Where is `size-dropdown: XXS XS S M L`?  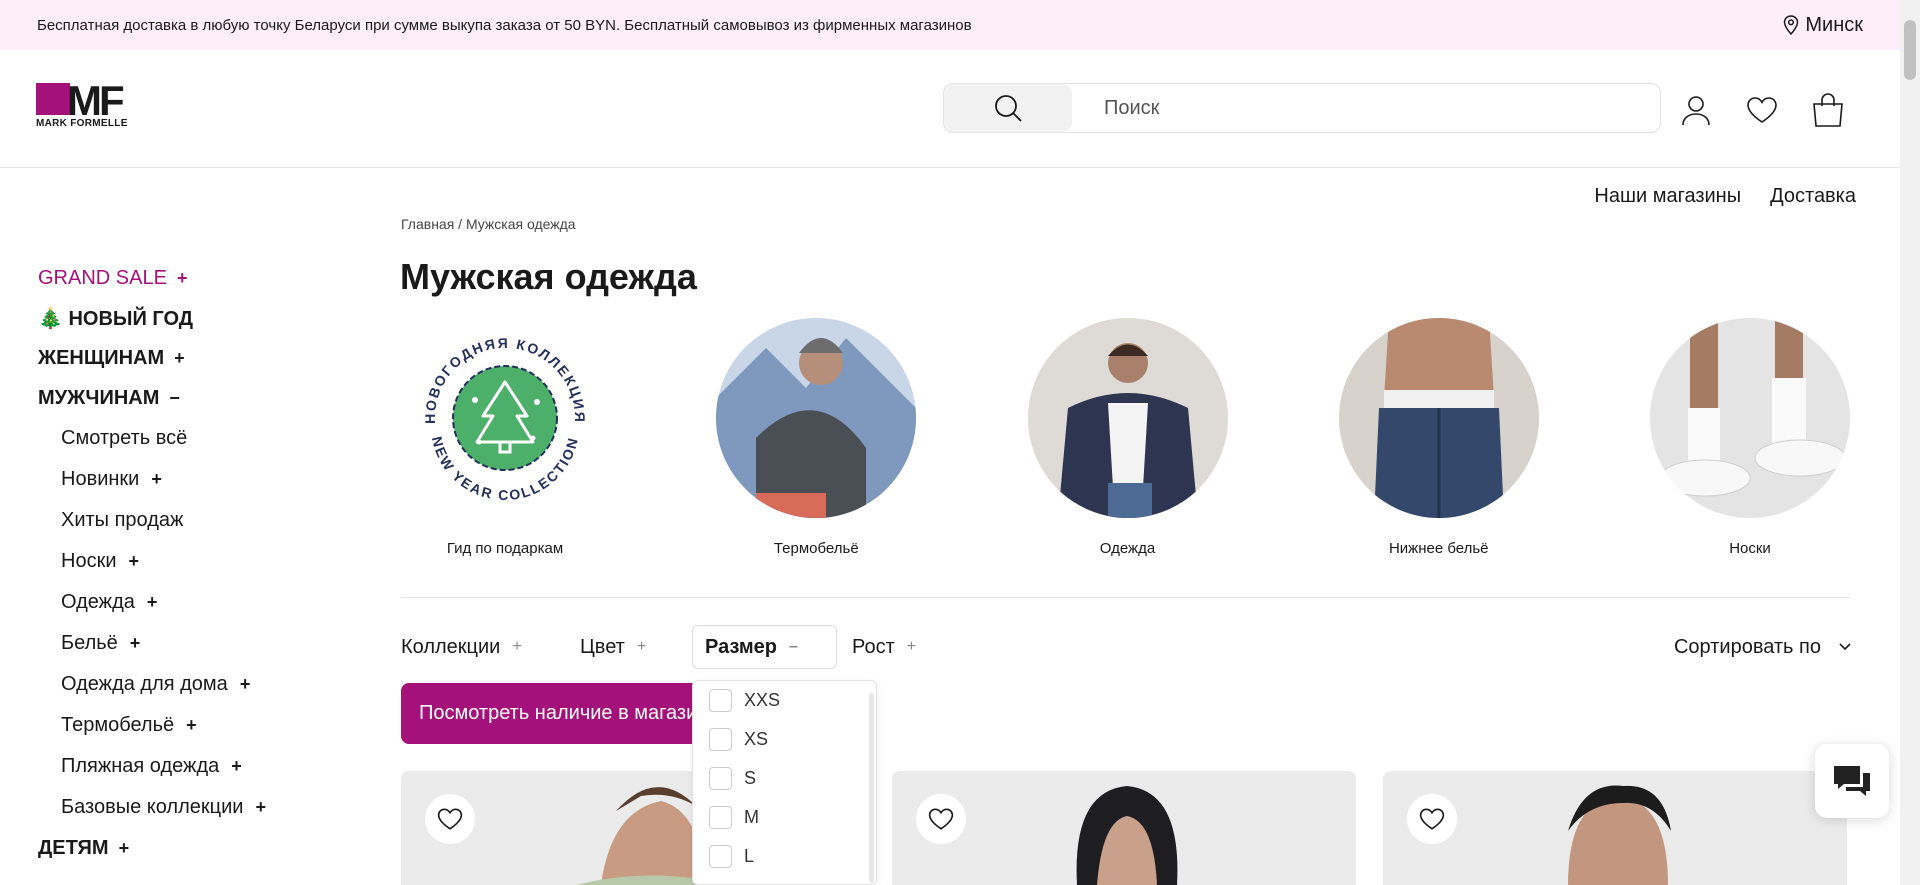
size-dropdown: XXS XS S M L is located at coordinates (784, 782).